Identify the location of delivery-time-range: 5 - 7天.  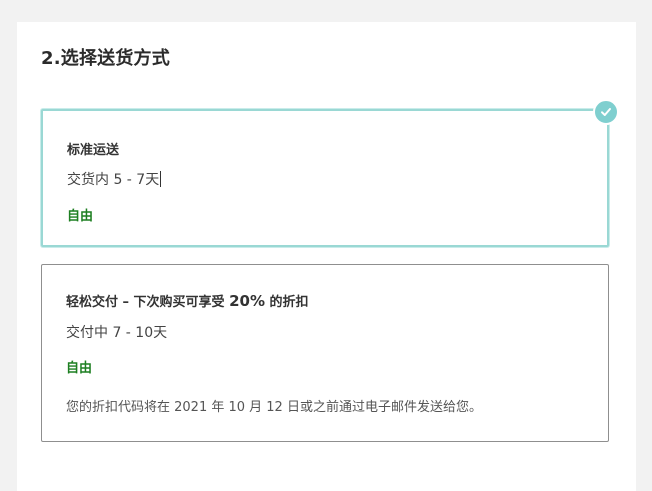
(134, 180).